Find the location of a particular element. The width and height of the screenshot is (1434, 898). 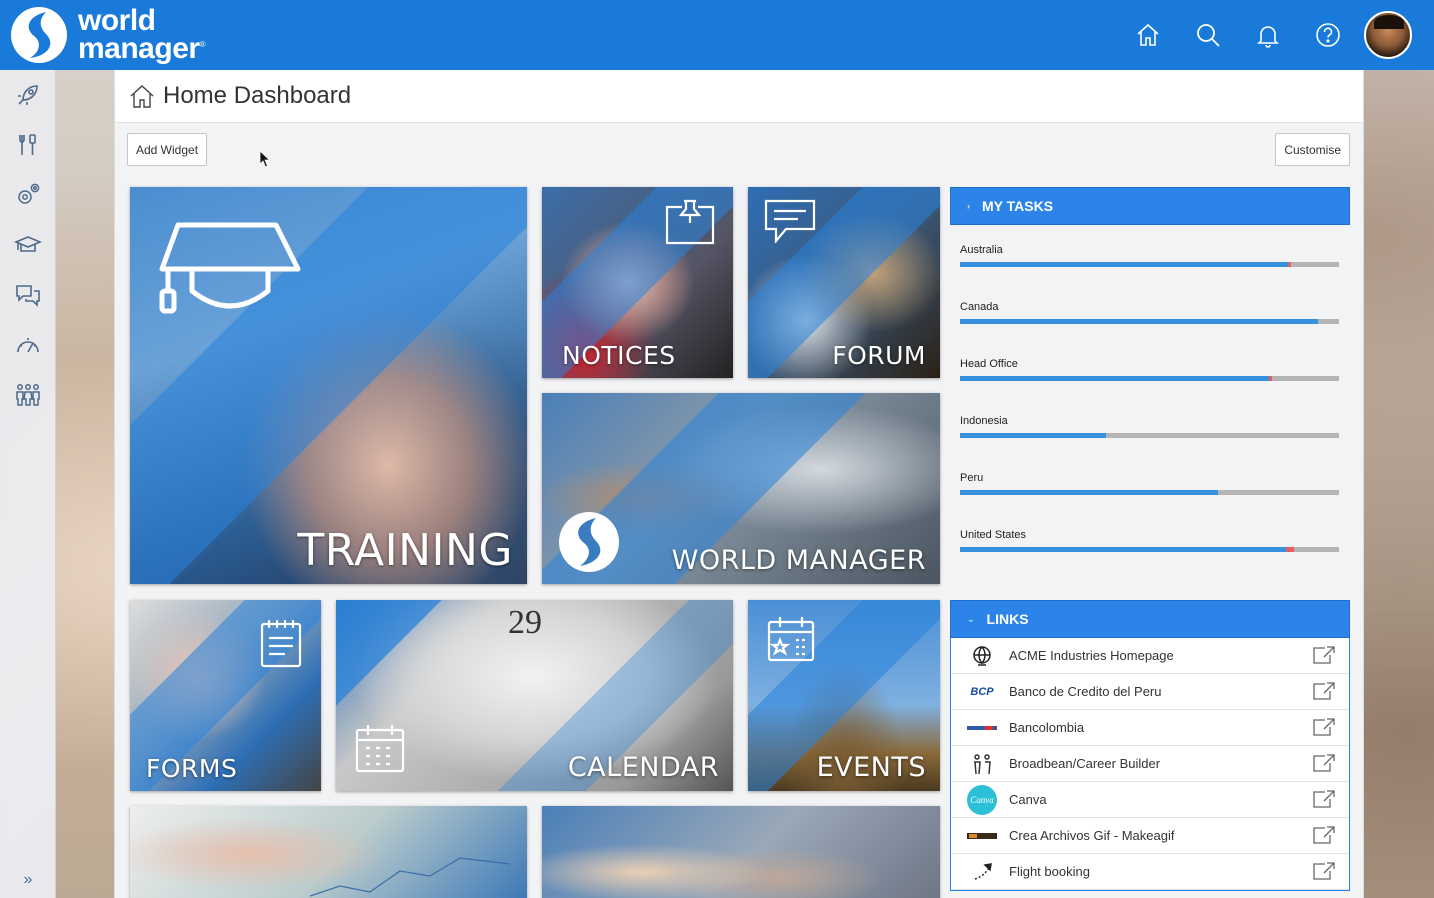

canva-logo-text: Canva is located at coordinates (982, 799).